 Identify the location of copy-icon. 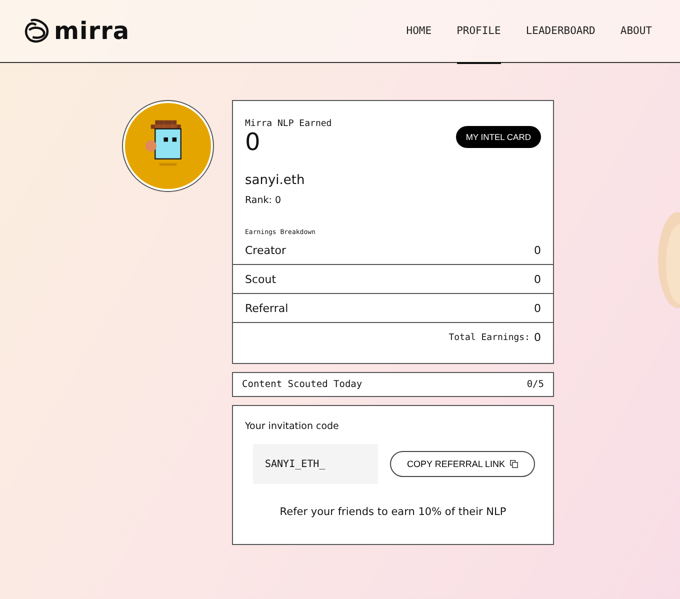
(514, 464).